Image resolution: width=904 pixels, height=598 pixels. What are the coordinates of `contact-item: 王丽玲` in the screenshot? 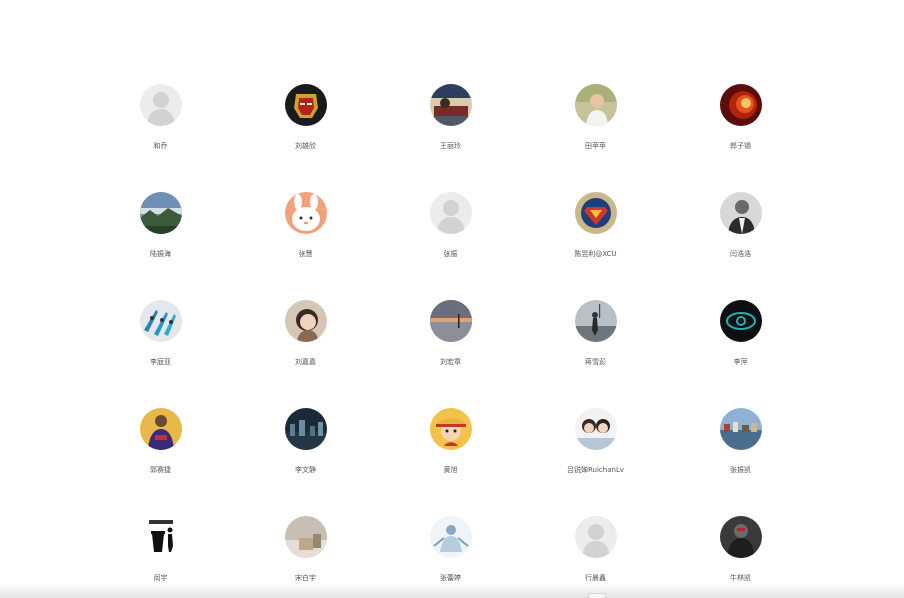 It's located at (450, 138).